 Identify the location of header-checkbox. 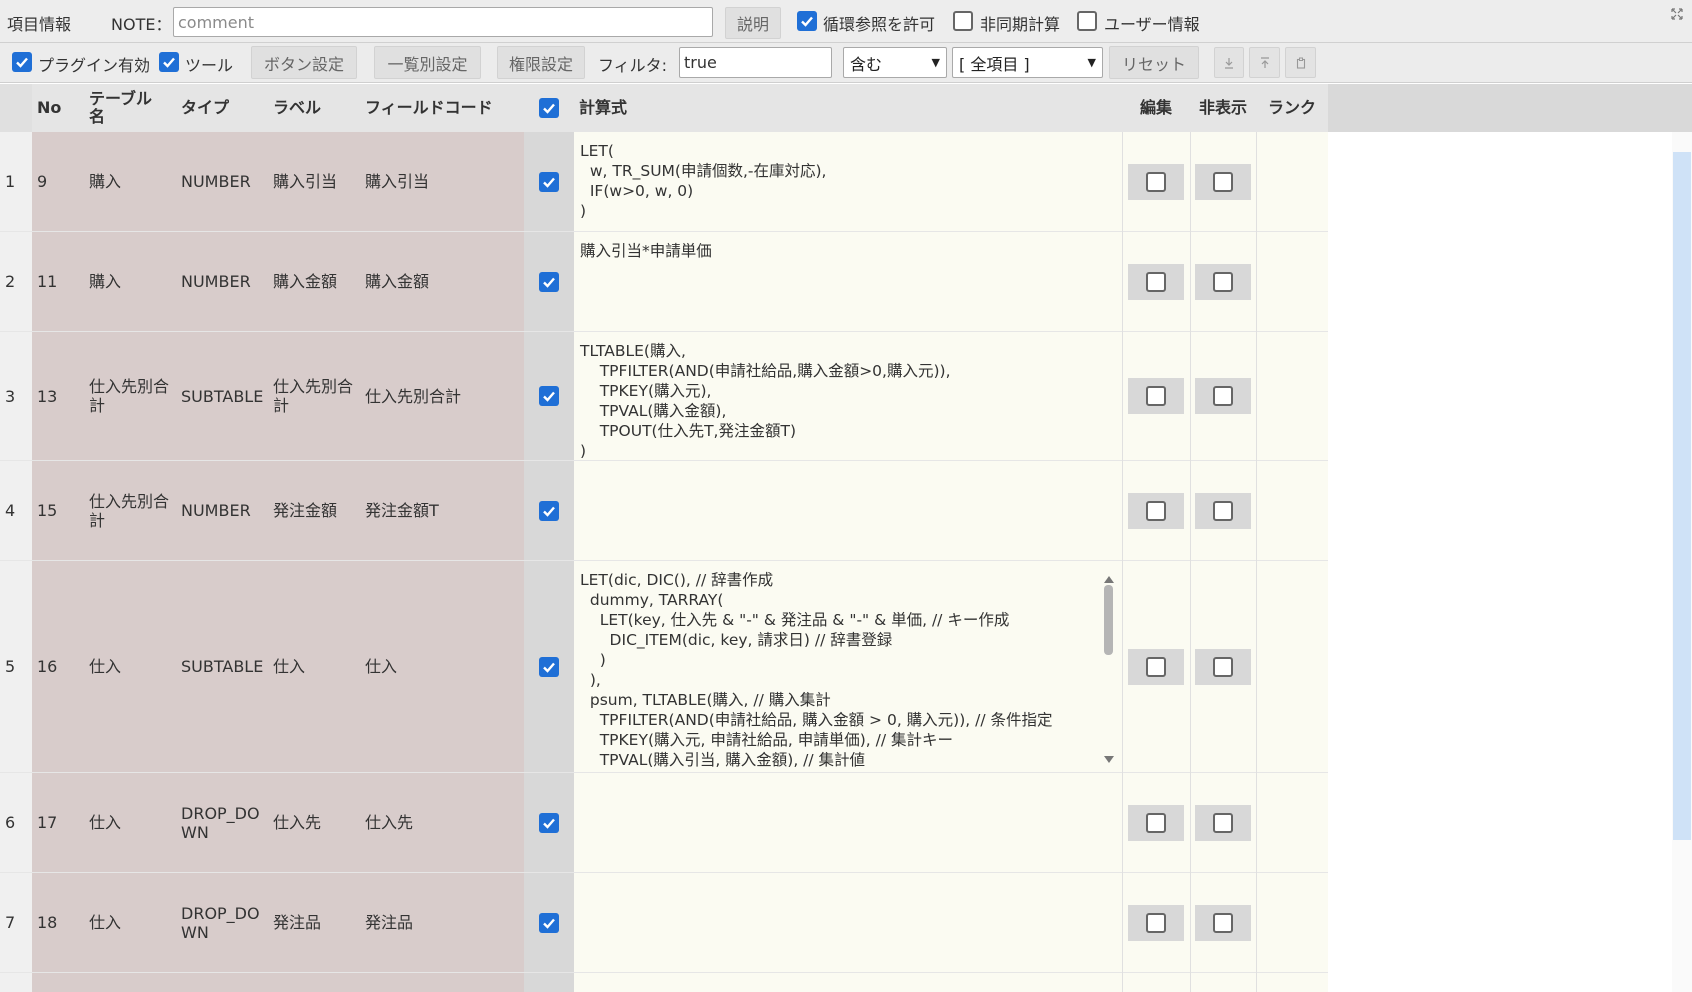
(549, 108).